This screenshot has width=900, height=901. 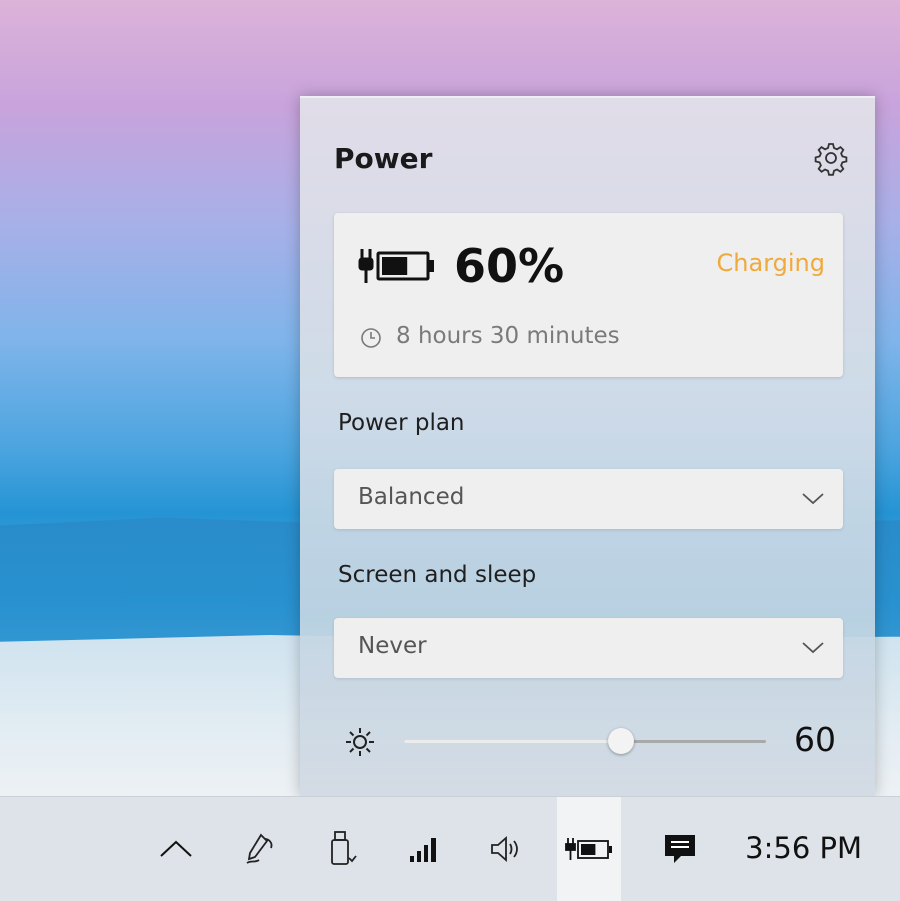 What do you see at coordinates (383, 158) in the screenshot?
I see `panel-title: Power` at bounding box center [383, 158].